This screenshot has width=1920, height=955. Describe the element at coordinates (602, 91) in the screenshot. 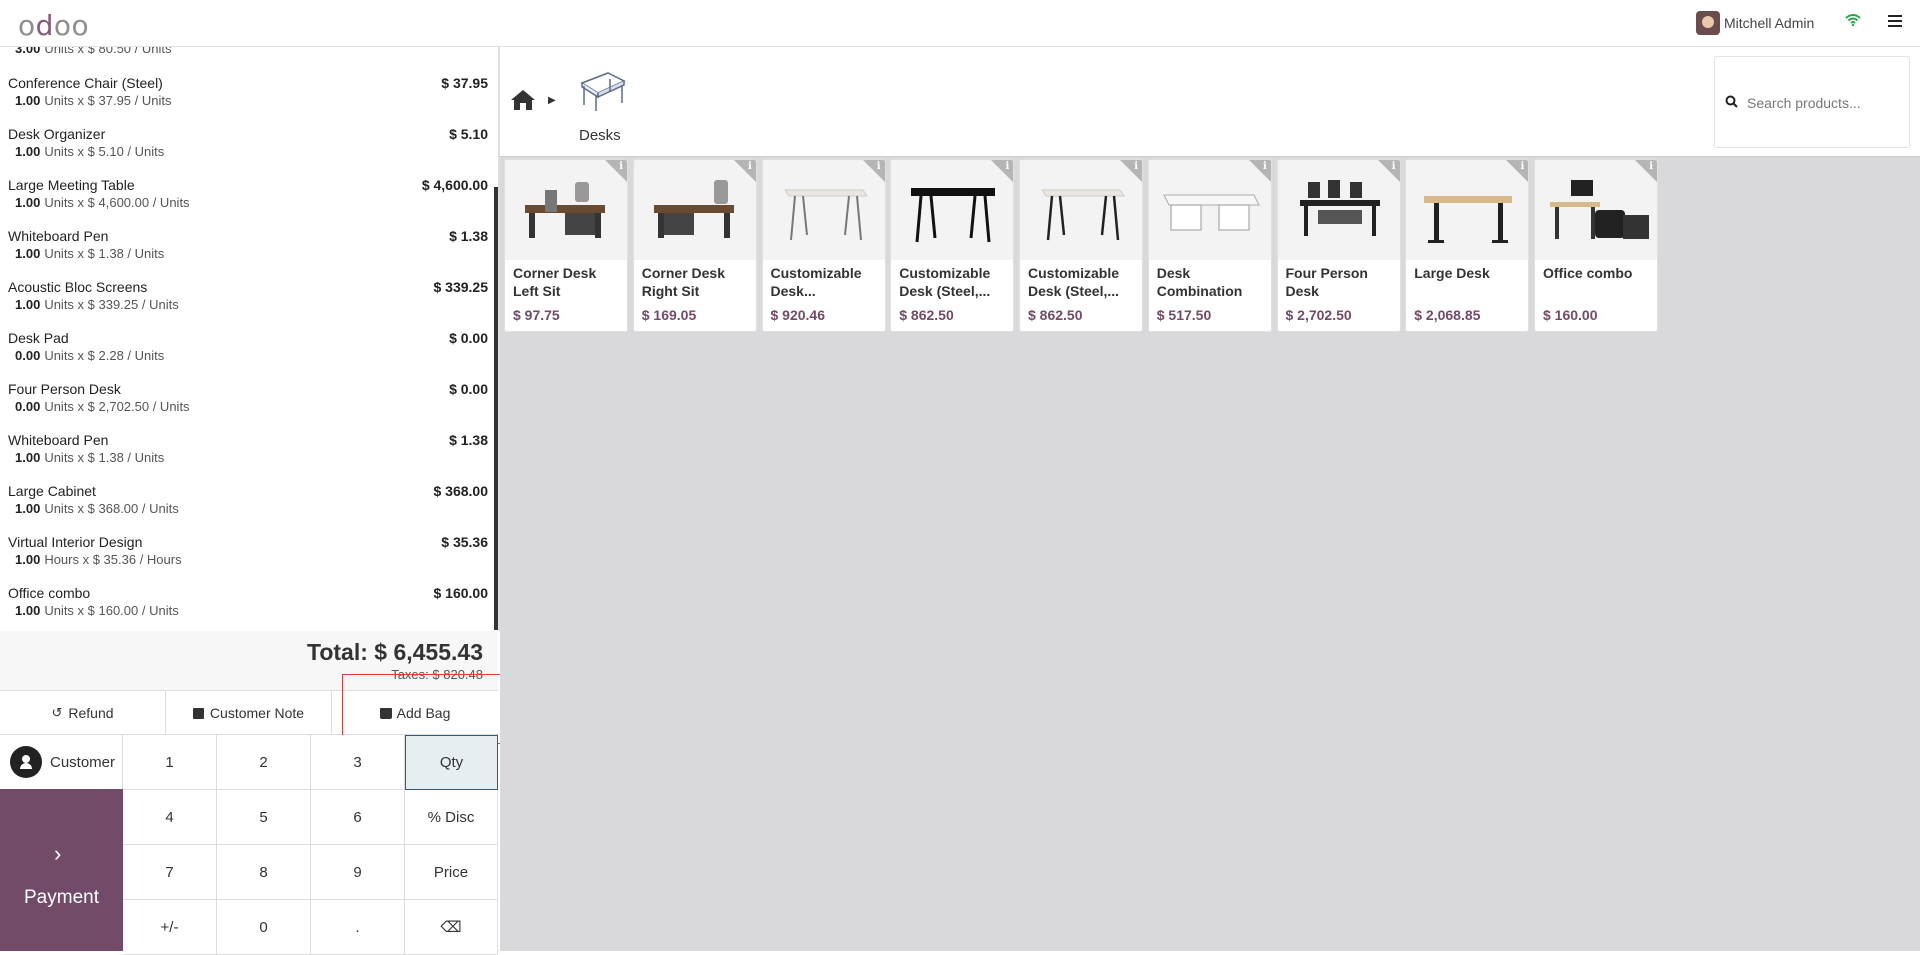

I see `desk-category-icon` at that location.